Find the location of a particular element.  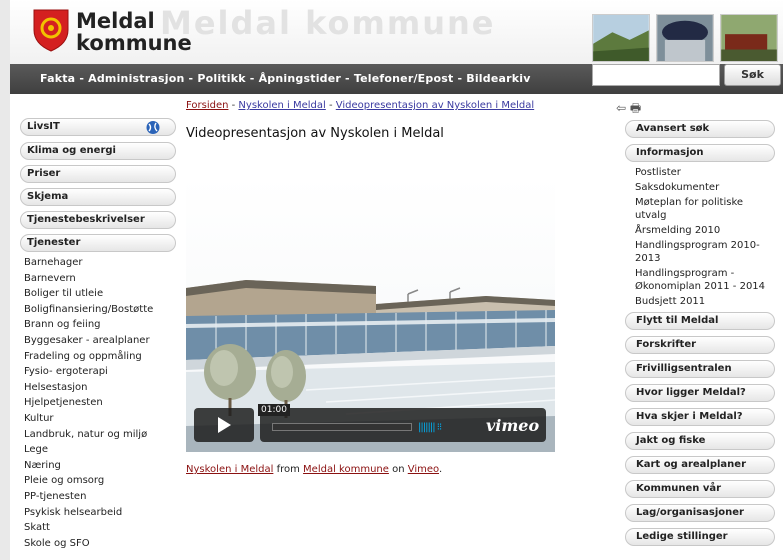

play-icon is located at coordinates (224, 425).